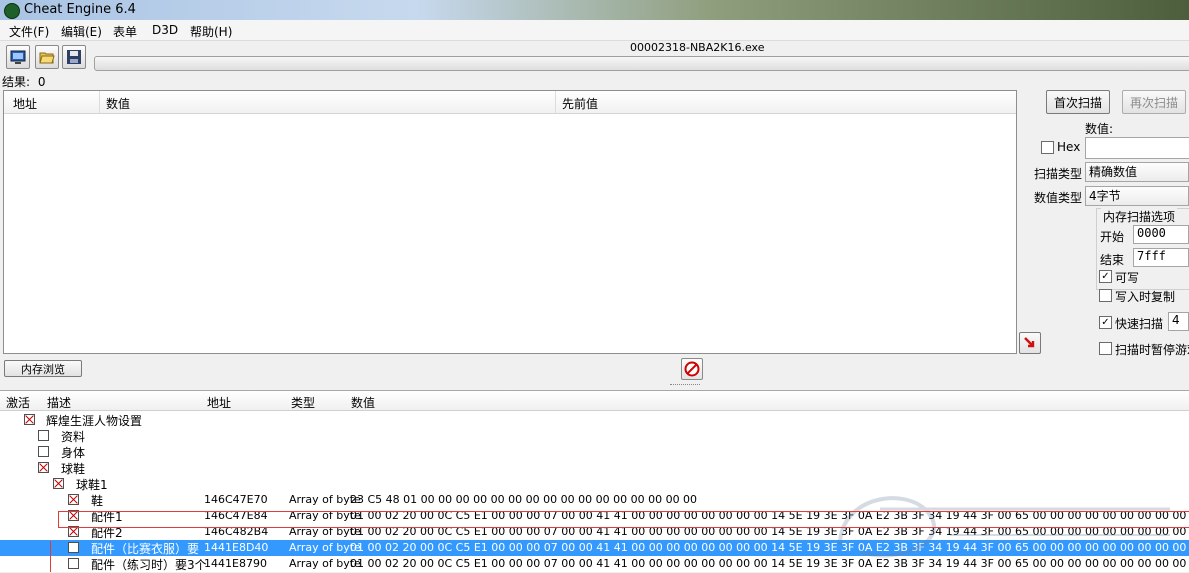  What do you see at coordinates (1099, 129) in the screenshot?
I see `value-label: 数值:` at bounding box center [1099, 129].